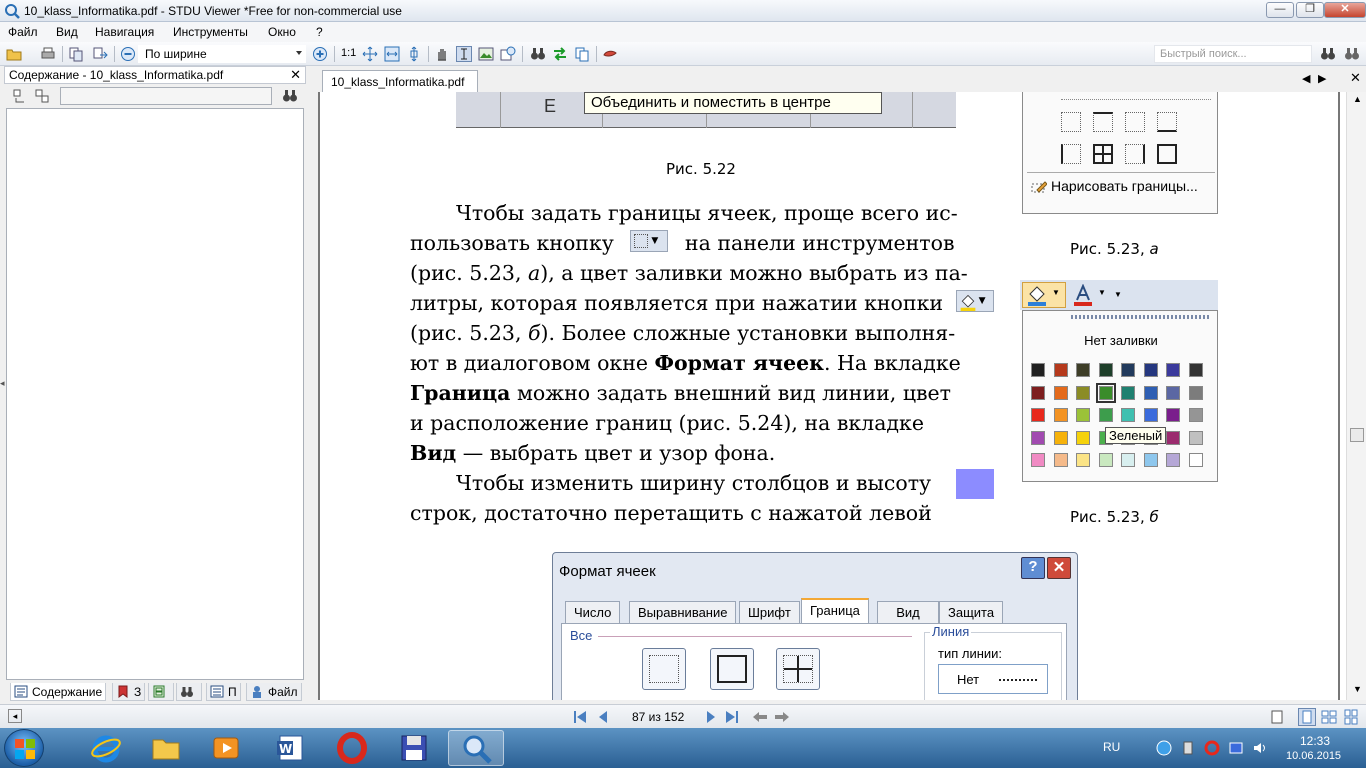  I want to click on fit-page-icon, so click(370, 54).